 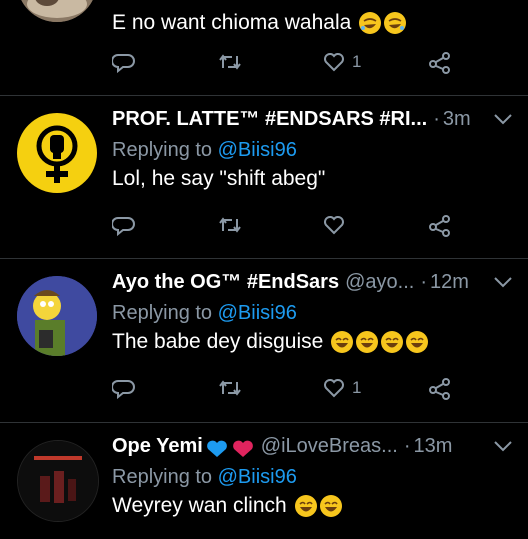 I want to click on cartoon-avatar, so click(x=57, y=316).